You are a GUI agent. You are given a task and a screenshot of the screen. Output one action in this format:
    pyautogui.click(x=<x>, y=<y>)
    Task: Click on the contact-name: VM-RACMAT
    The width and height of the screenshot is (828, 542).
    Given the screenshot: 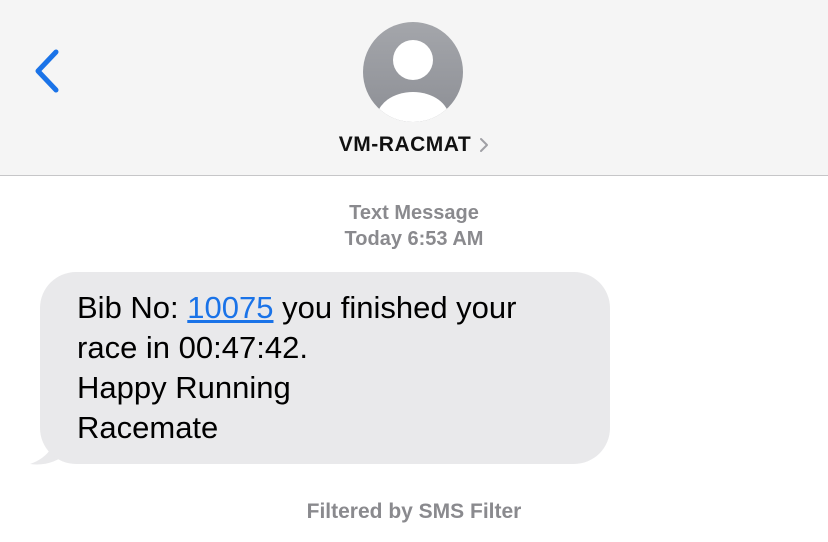 What is the action you would take?
    pyautogui.click(x=405, y=144)
    